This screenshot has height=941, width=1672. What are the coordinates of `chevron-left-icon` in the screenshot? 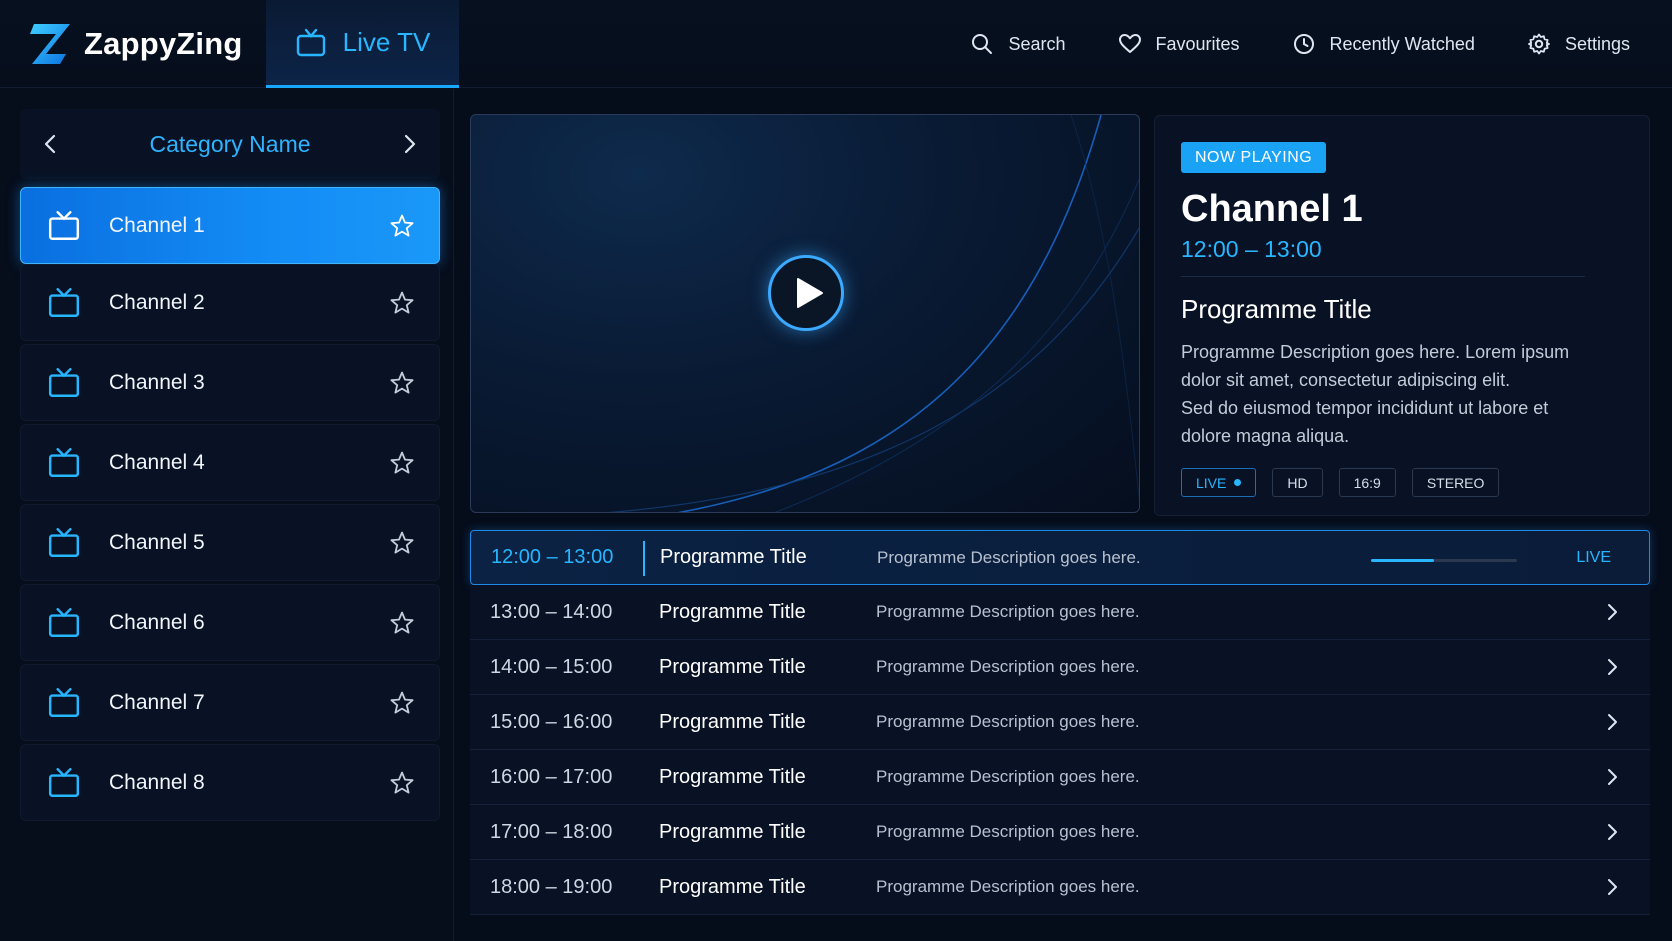 It's located at (51, 144).